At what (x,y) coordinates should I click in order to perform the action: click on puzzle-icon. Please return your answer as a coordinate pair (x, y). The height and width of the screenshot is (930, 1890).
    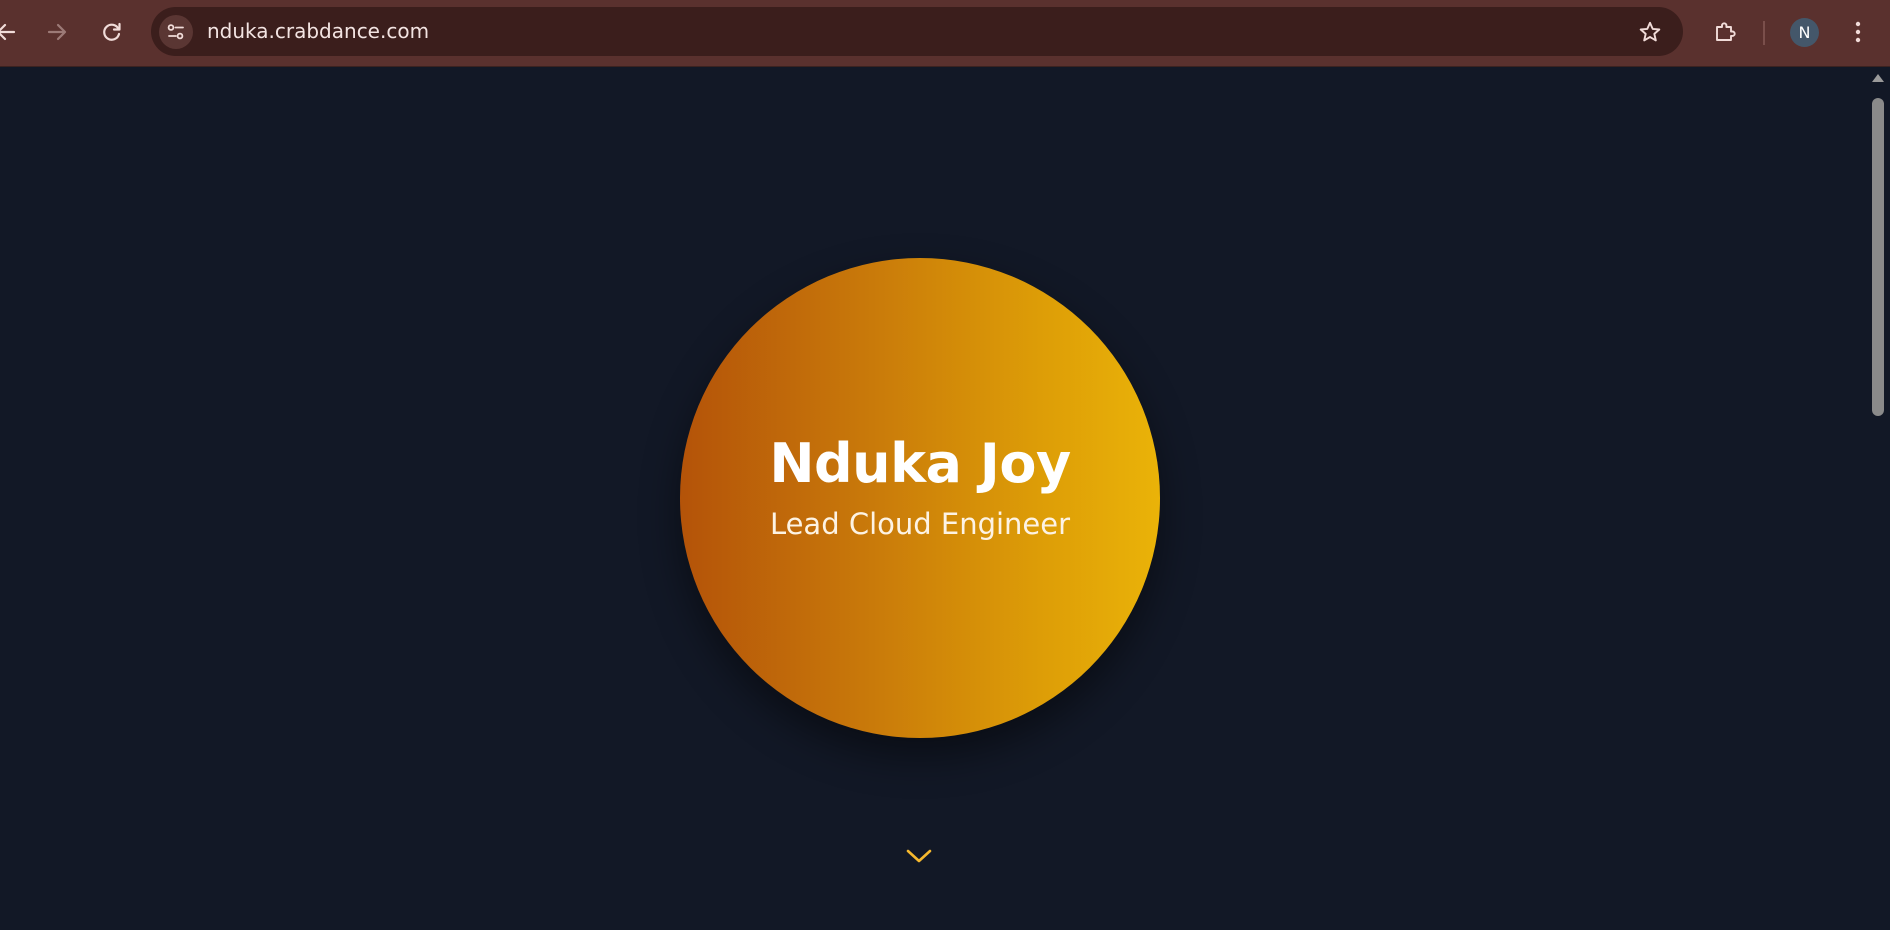
    Looking at the image, I should click on (1726, 31).